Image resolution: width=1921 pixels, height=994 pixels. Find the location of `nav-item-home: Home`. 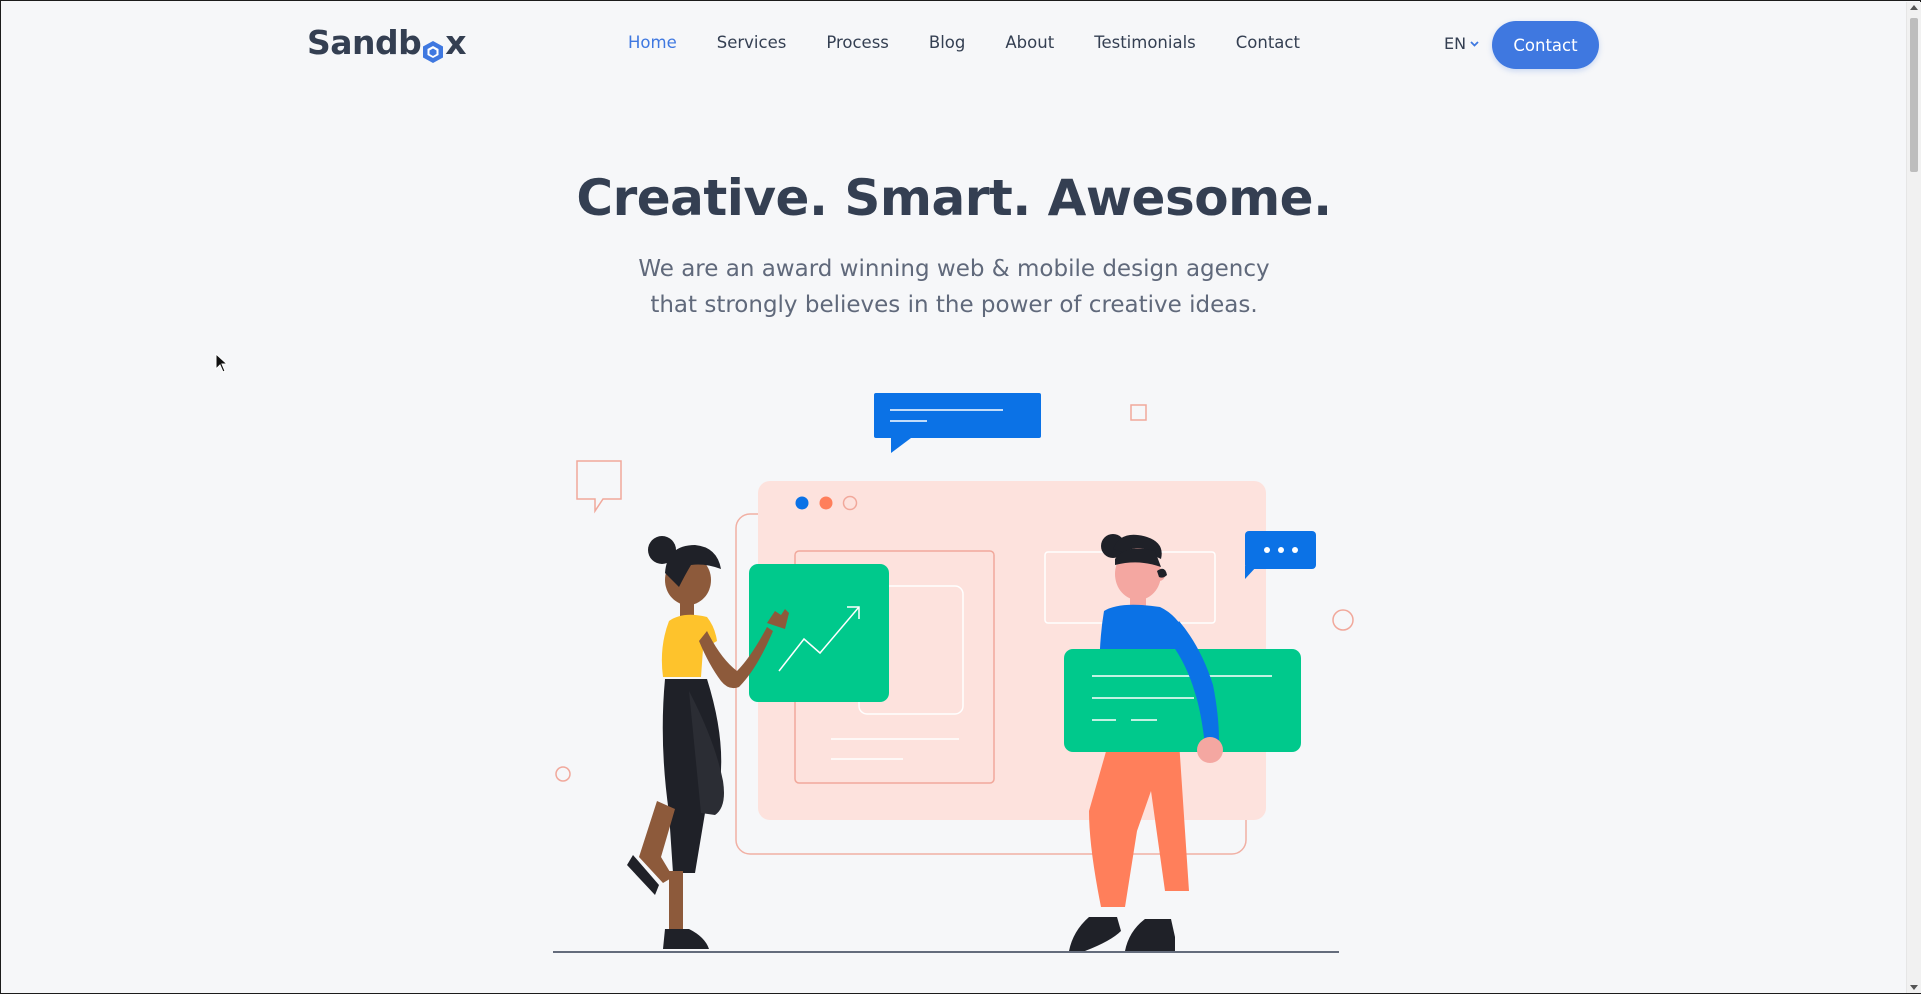

nav-item-home: Home is located at coordinates (652, 42).